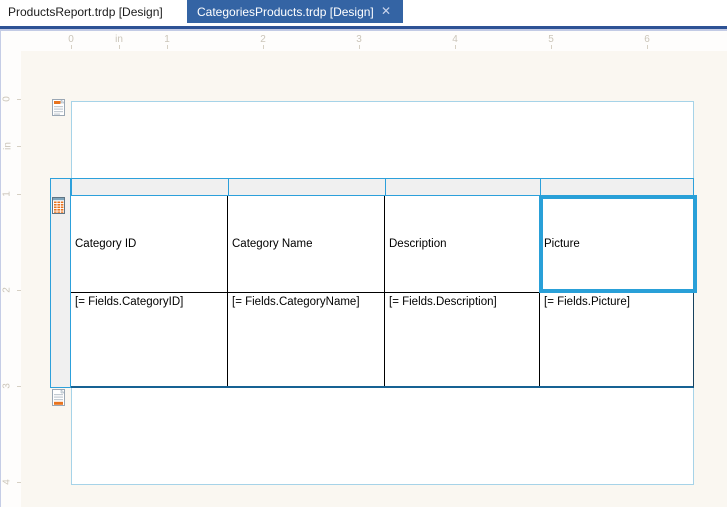  I want to click on tab-label: ProductsReport.trdp [Design], so click(85, 11).